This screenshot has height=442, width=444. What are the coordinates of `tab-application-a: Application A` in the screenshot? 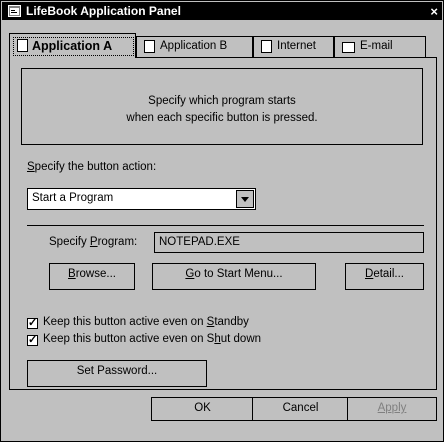 It's located at (72, 45).